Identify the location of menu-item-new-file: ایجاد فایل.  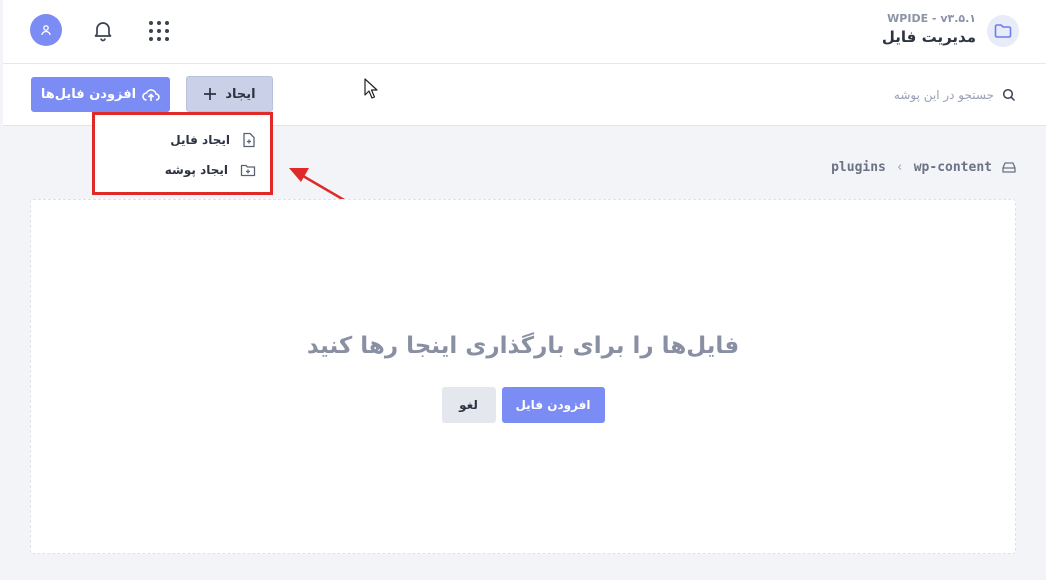
(213, 140).